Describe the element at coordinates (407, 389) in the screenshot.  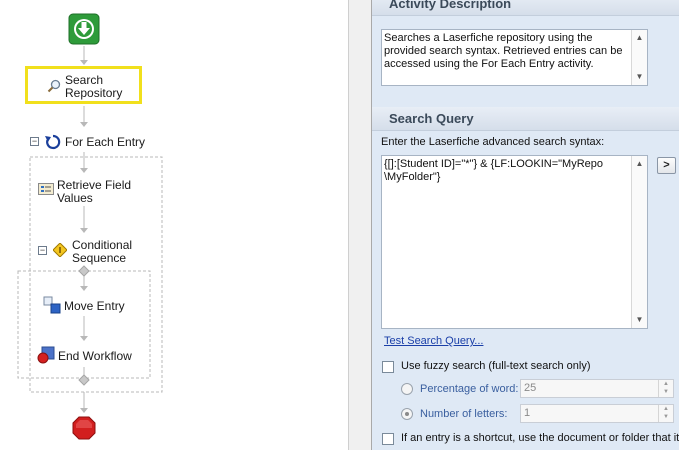
I see `percentage-of-word-radio` at that location.